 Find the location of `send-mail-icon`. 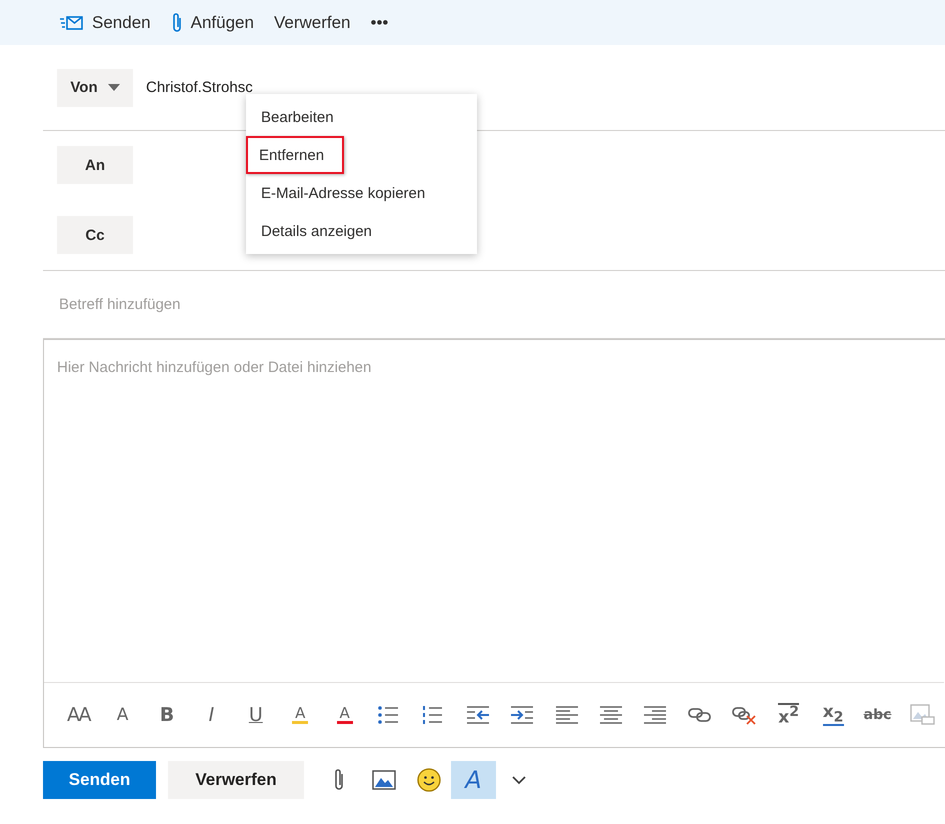

send-mail-icon is located at coordinates (72, 22).